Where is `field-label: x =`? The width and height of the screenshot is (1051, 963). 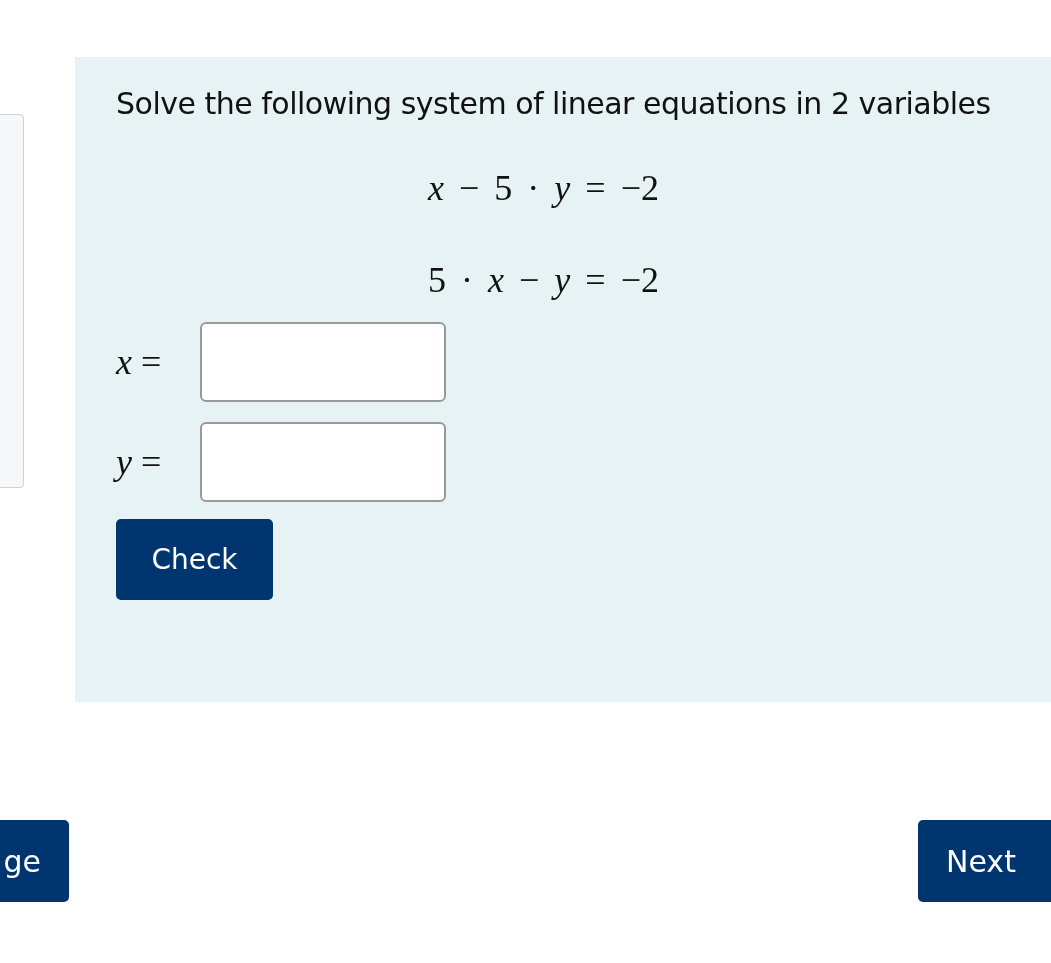
field-label: x = is located at coordinates (139, 362).